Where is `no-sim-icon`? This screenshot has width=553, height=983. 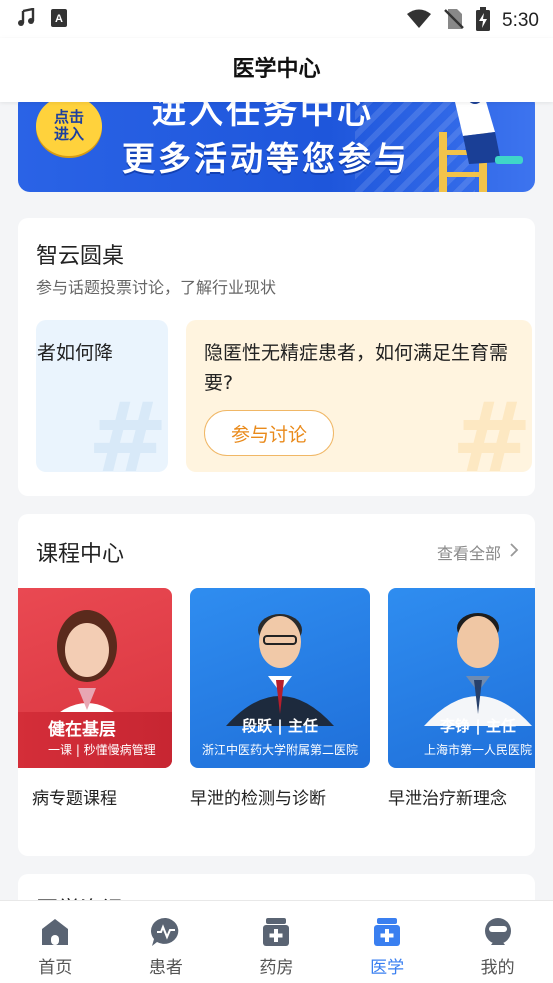
no-sim-icon is located at coordinates (454, 21).